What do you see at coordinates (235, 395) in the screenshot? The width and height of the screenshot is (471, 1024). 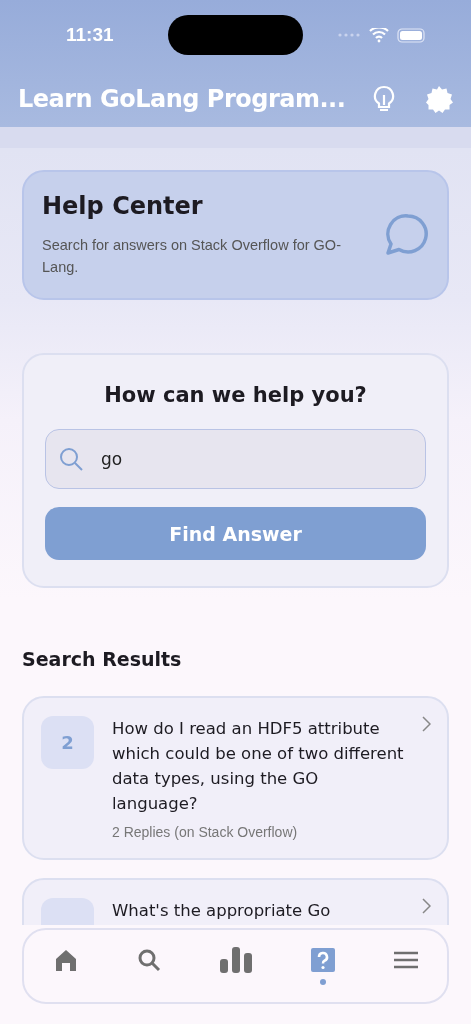 I see `search-heading: How can we help you?` at bounding box center [235, 395].